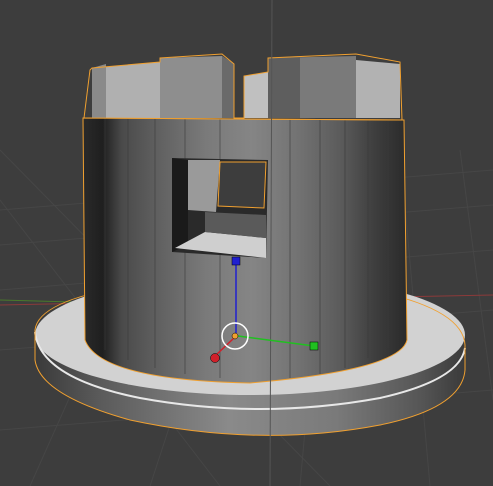  Describe the element at coordinates (314, 346) in the screenshot. I see `y-axis-handle-icon` at that location.